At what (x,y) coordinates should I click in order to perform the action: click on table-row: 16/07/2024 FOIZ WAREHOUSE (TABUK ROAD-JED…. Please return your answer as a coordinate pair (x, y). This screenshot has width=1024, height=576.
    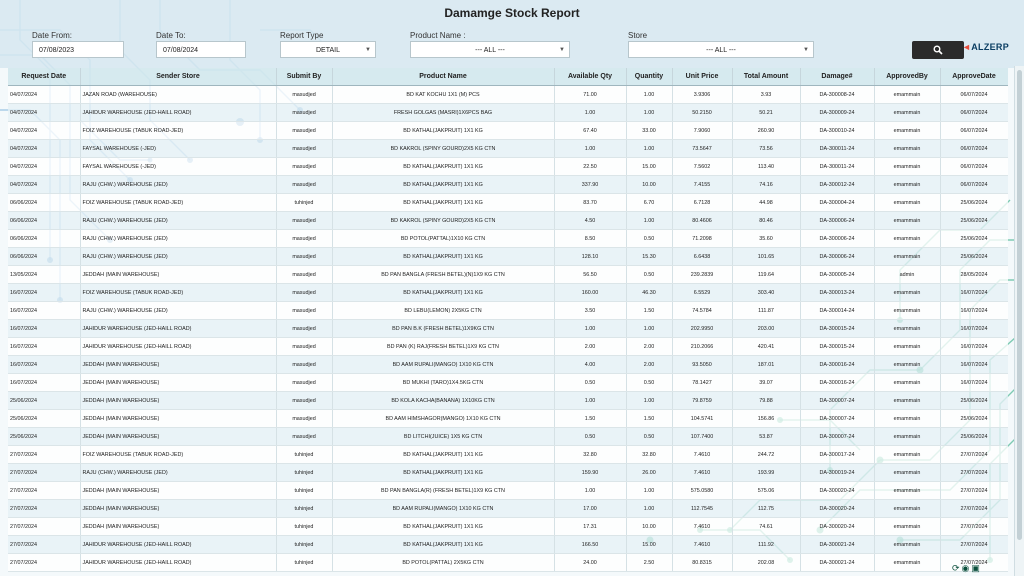
    Looking at the image, I should click on (508, 292).